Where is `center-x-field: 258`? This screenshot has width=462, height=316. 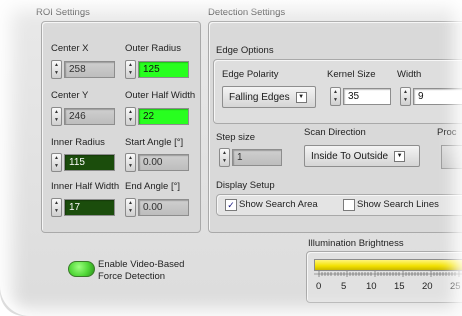 center-x-field: 258 is located at coordinates (89, 69).